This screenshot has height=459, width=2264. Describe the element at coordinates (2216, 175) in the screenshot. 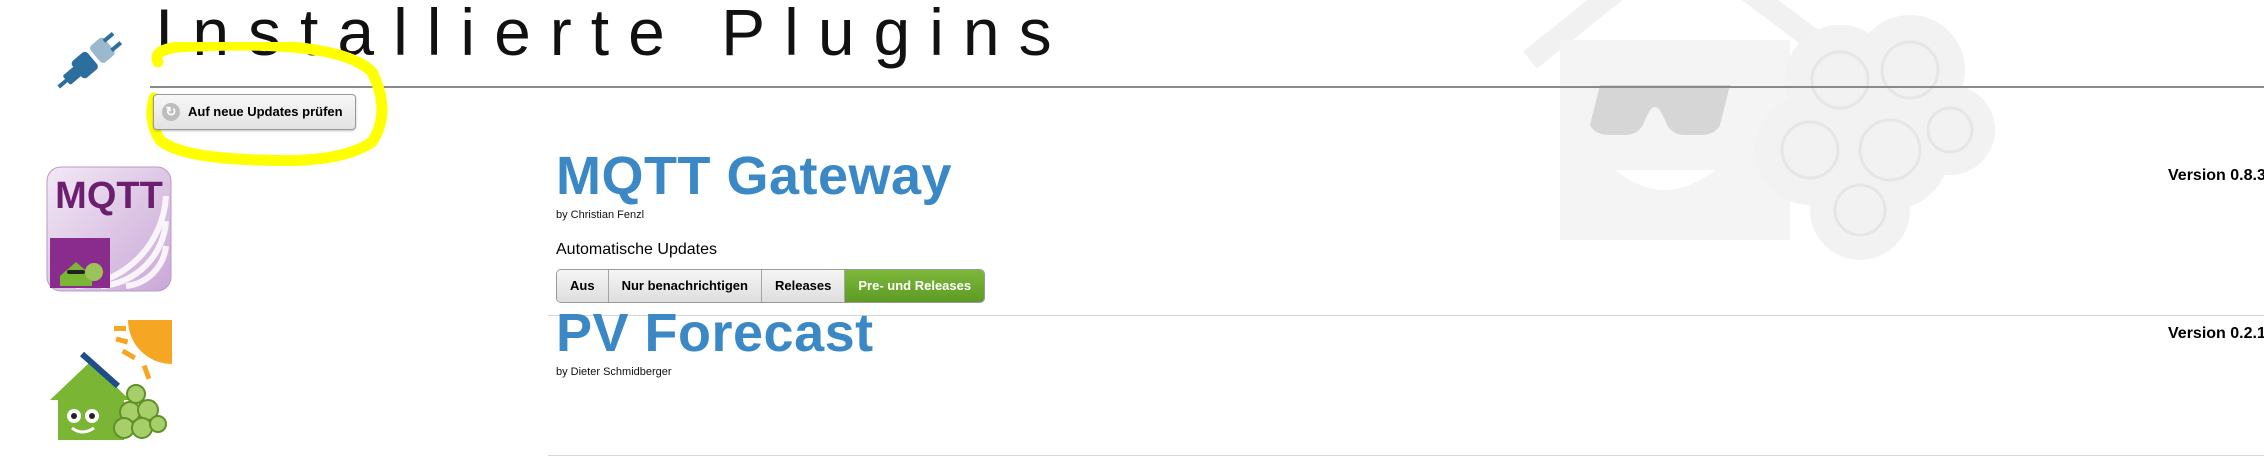

I see `plugin-version: Version 0.8.3` at that location.